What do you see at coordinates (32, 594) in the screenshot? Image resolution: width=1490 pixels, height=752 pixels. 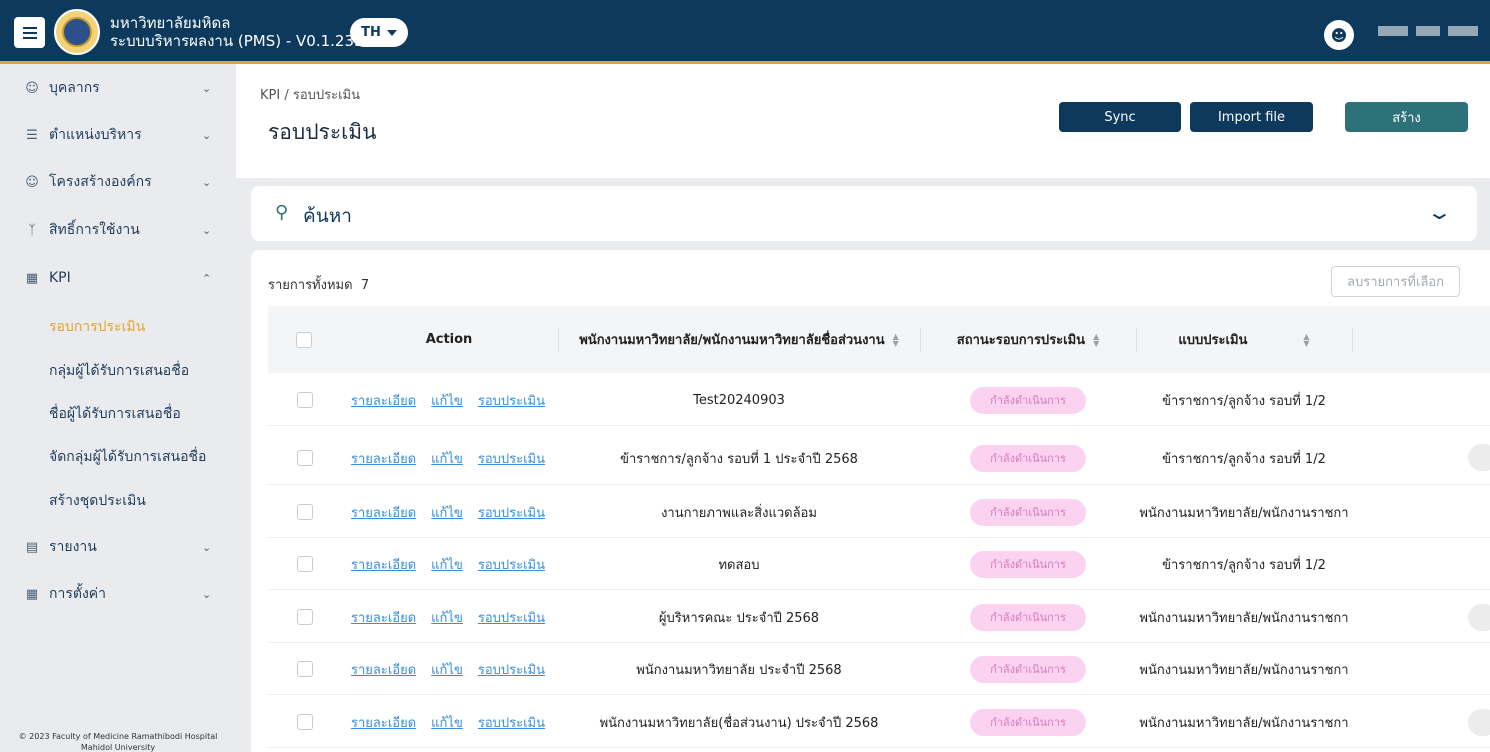 I see `calculator-icon: ▦` at bounding box center [32, 594].